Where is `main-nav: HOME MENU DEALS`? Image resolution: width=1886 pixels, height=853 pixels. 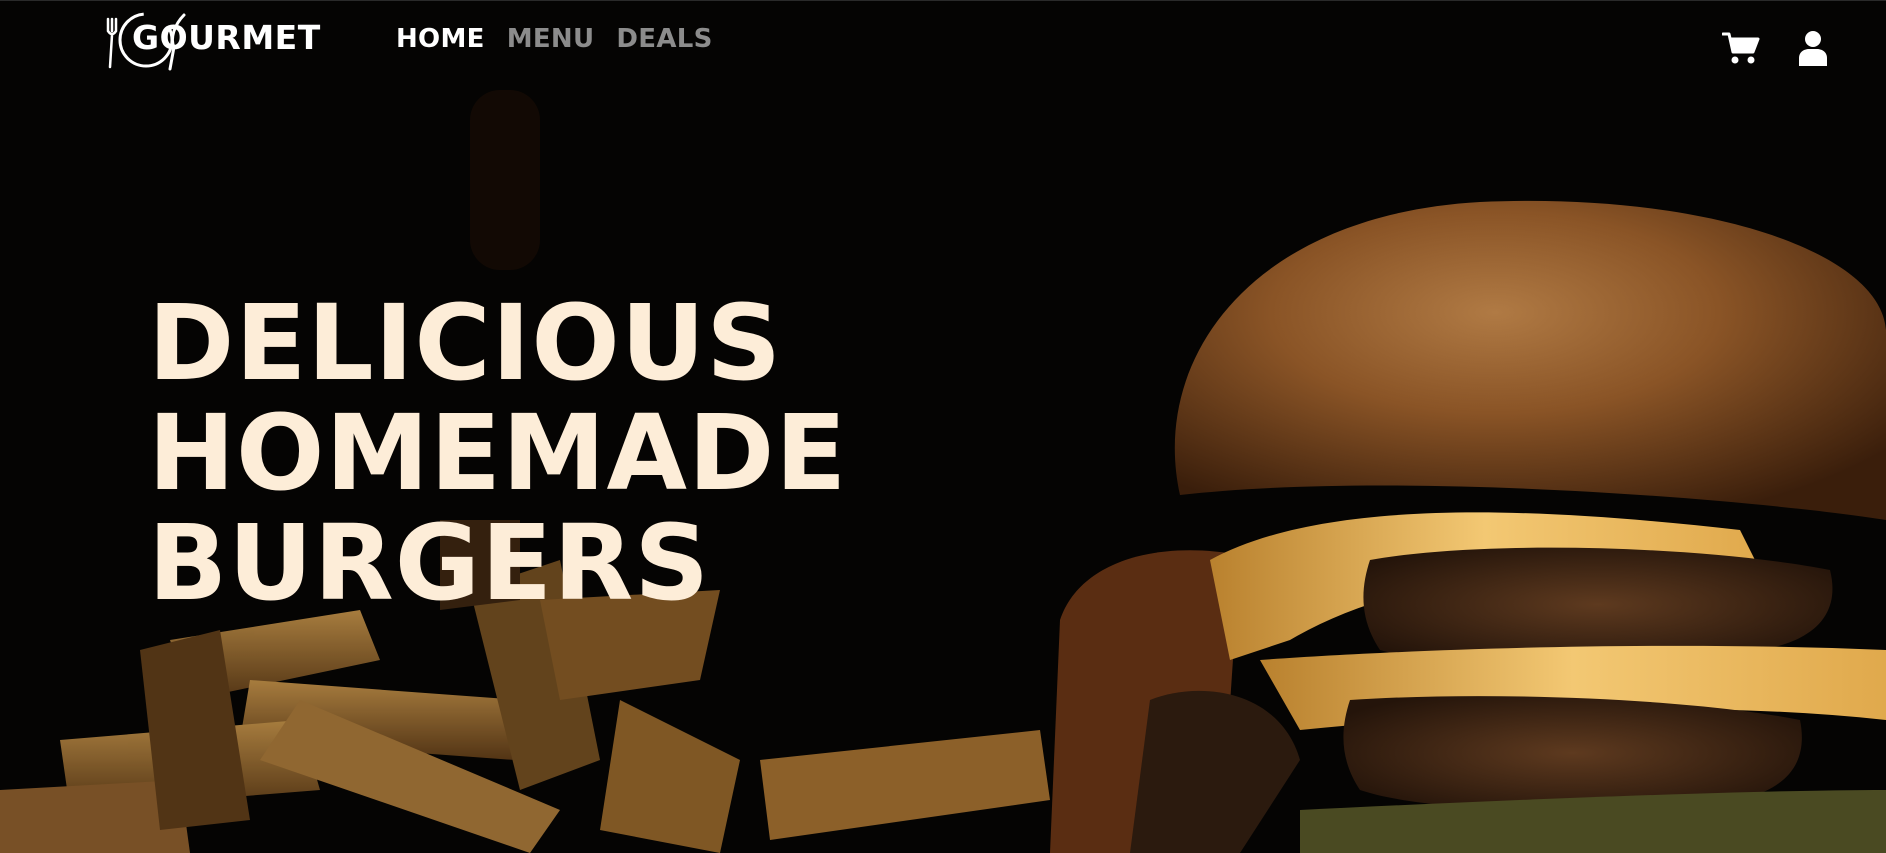
main-nav: HOME MENU DEALS is located at coordinates (554, 39).